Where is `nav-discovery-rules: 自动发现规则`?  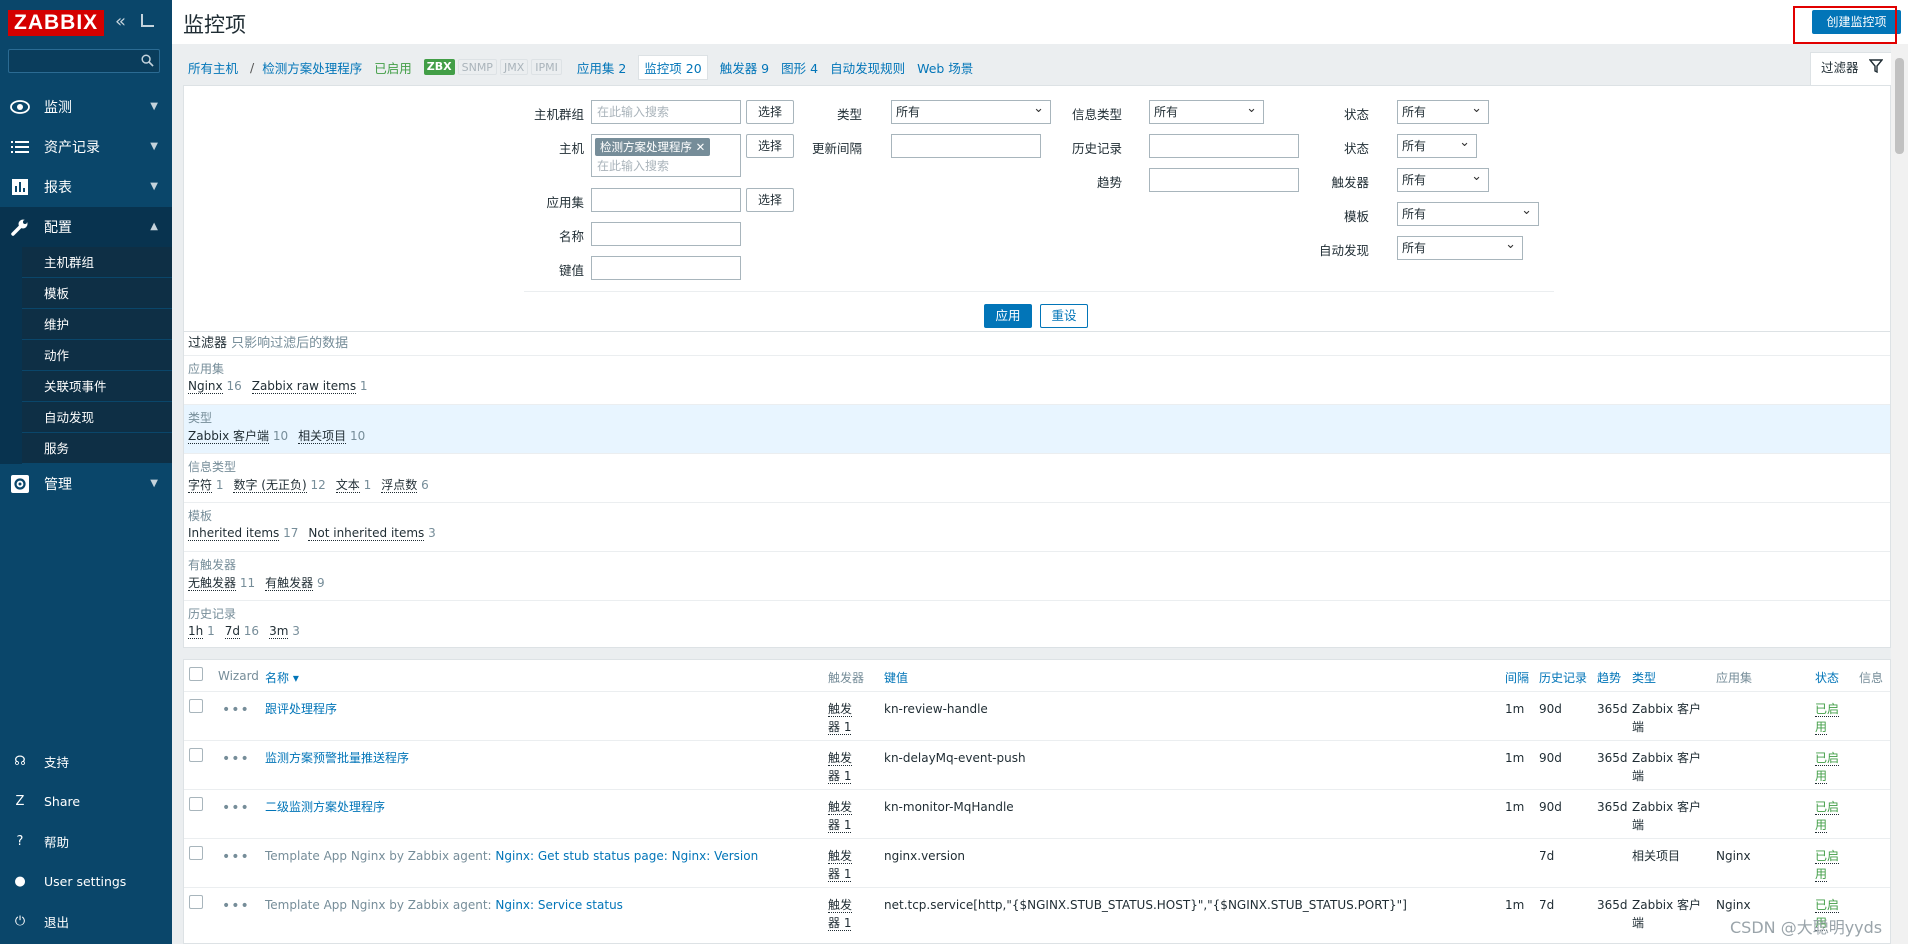 nav-discovery-rules: 自动发现规则 is located at coordinates (867, 67).